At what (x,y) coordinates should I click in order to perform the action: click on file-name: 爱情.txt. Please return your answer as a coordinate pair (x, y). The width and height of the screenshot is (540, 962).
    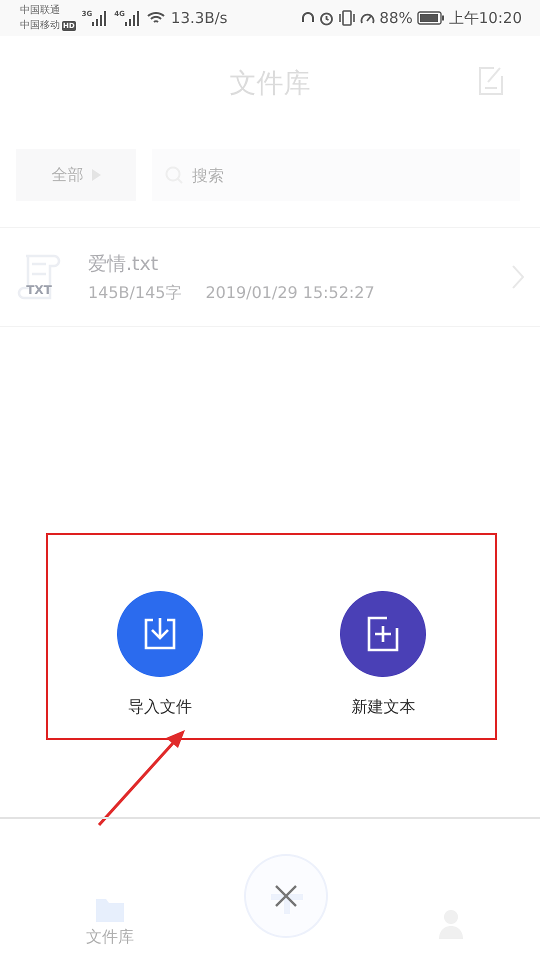
    Looking at the image, I should click on (124, 264).